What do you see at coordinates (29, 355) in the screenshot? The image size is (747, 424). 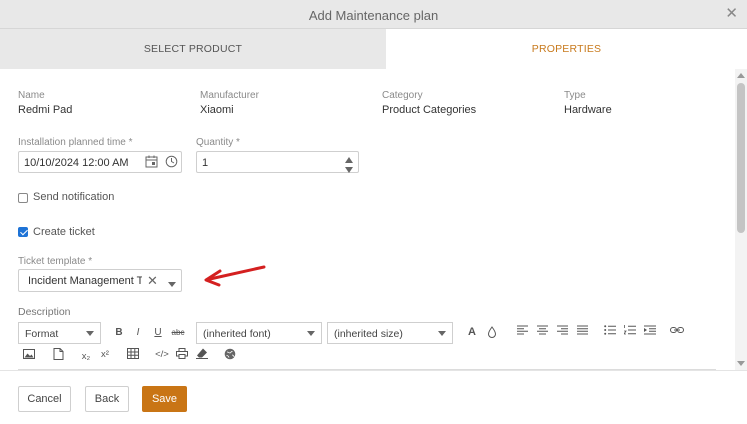 I see `image-icon` at bounding box center [29, 355].